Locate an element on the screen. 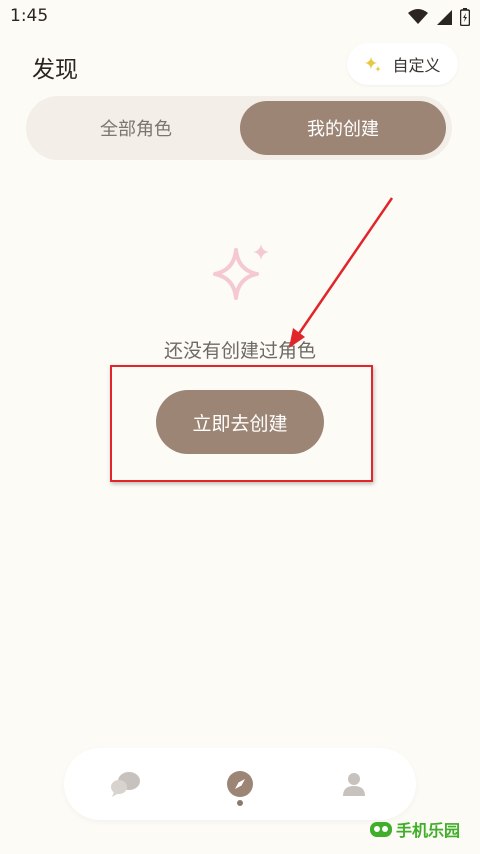 The width and height of the screenshot is (480, 854). nav-item-profile is located at coordinates (354, 784).